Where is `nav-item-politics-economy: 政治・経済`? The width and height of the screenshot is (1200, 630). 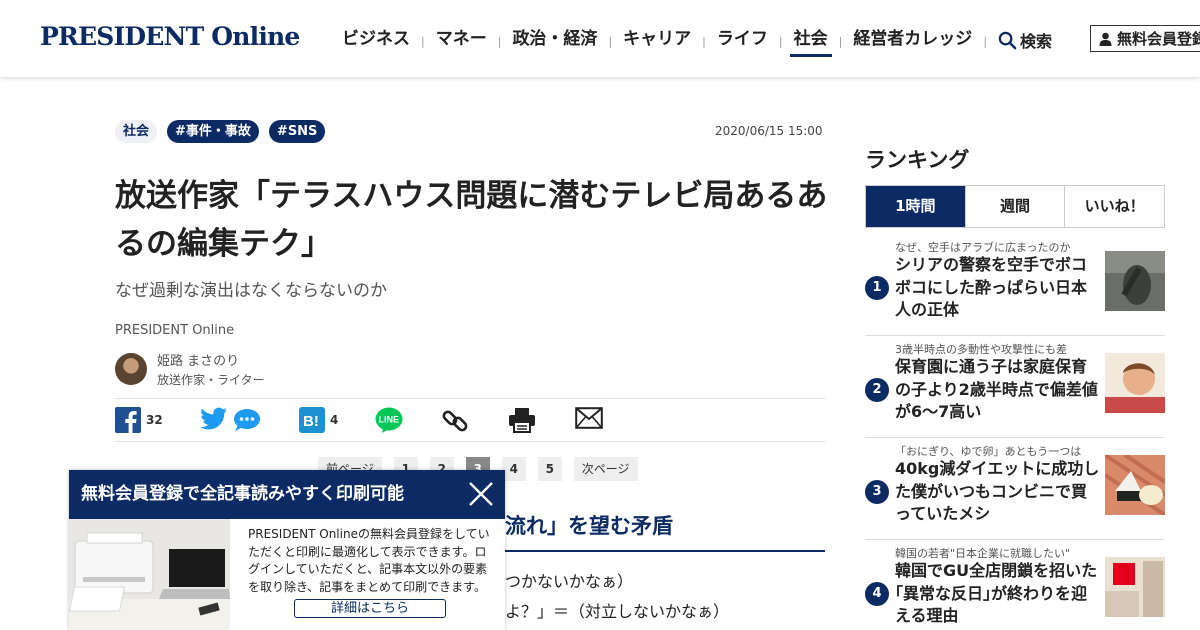
nav-item-politics-economy: 政治・経済 is located at coordinates (554, 41).